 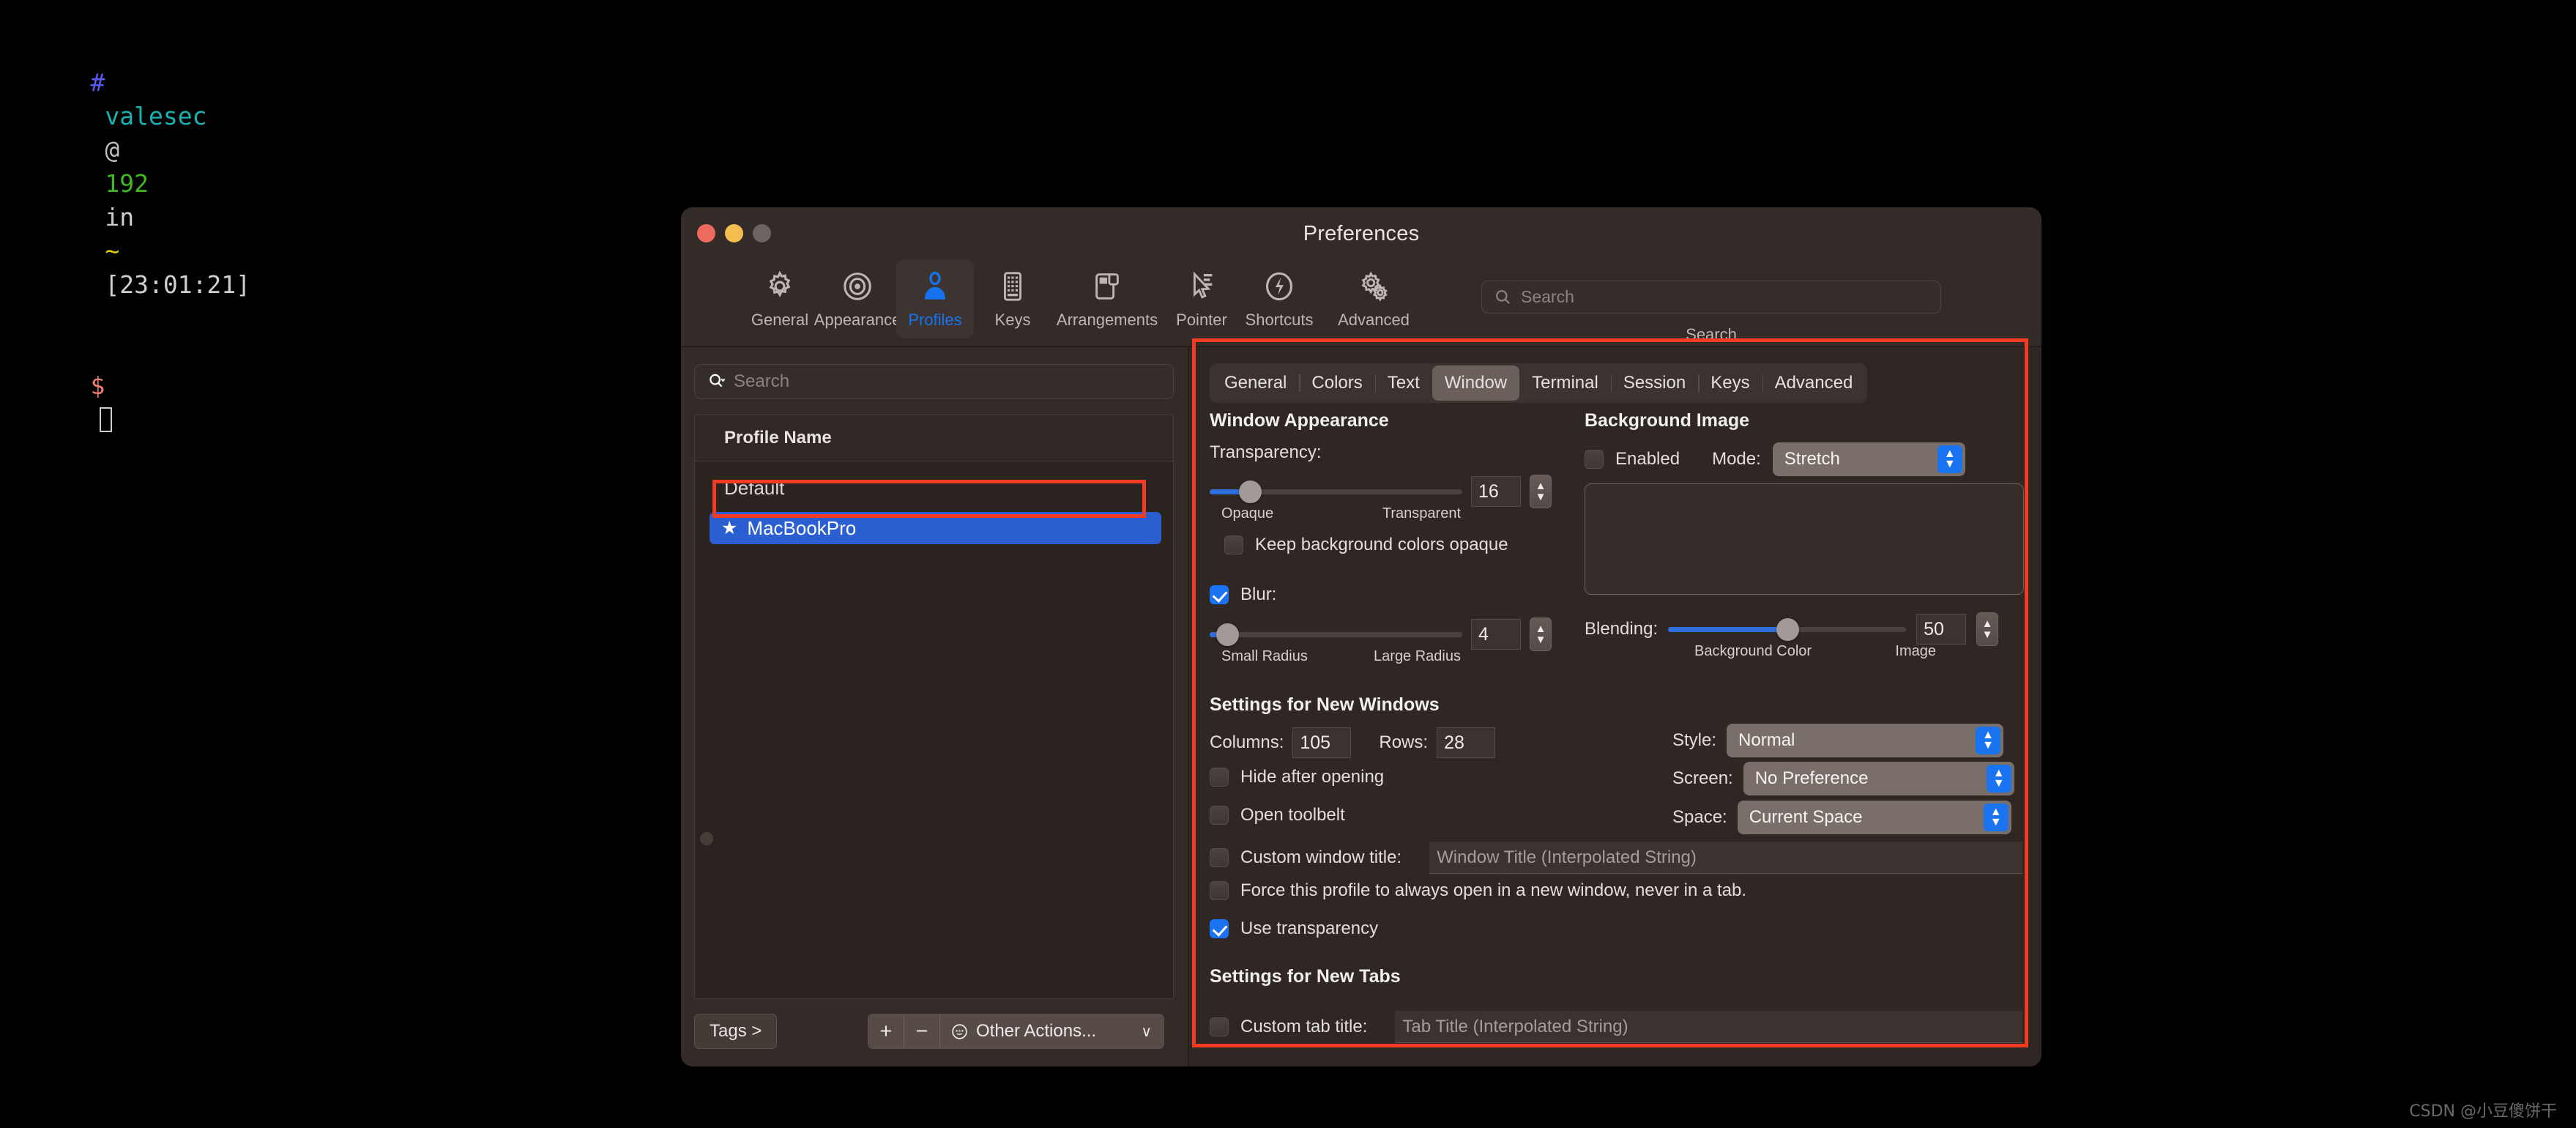 What do you see at coordinates (1622, 629) in the screenshot?
I see `blending-label: Blending:` at bounding box center [1622, 629].